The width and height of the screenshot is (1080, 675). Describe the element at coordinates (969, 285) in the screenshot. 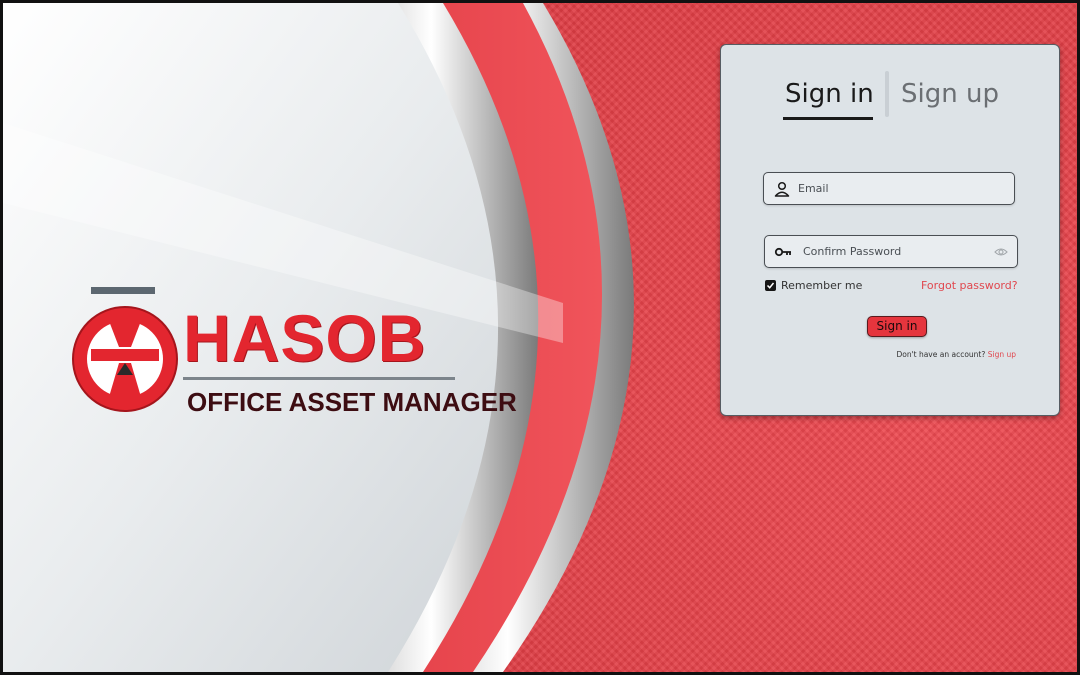

I see `forgot-password-link: Forgot password?` at that location.